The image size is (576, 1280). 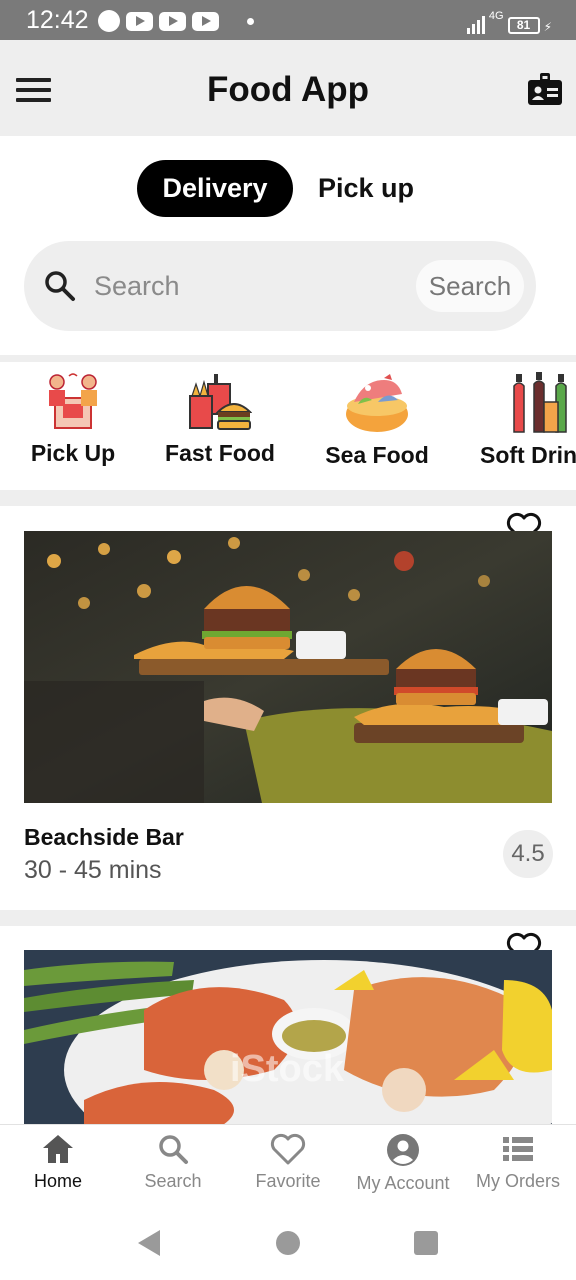 I want to click on network-type: 4G, so click(x=496, y=16).